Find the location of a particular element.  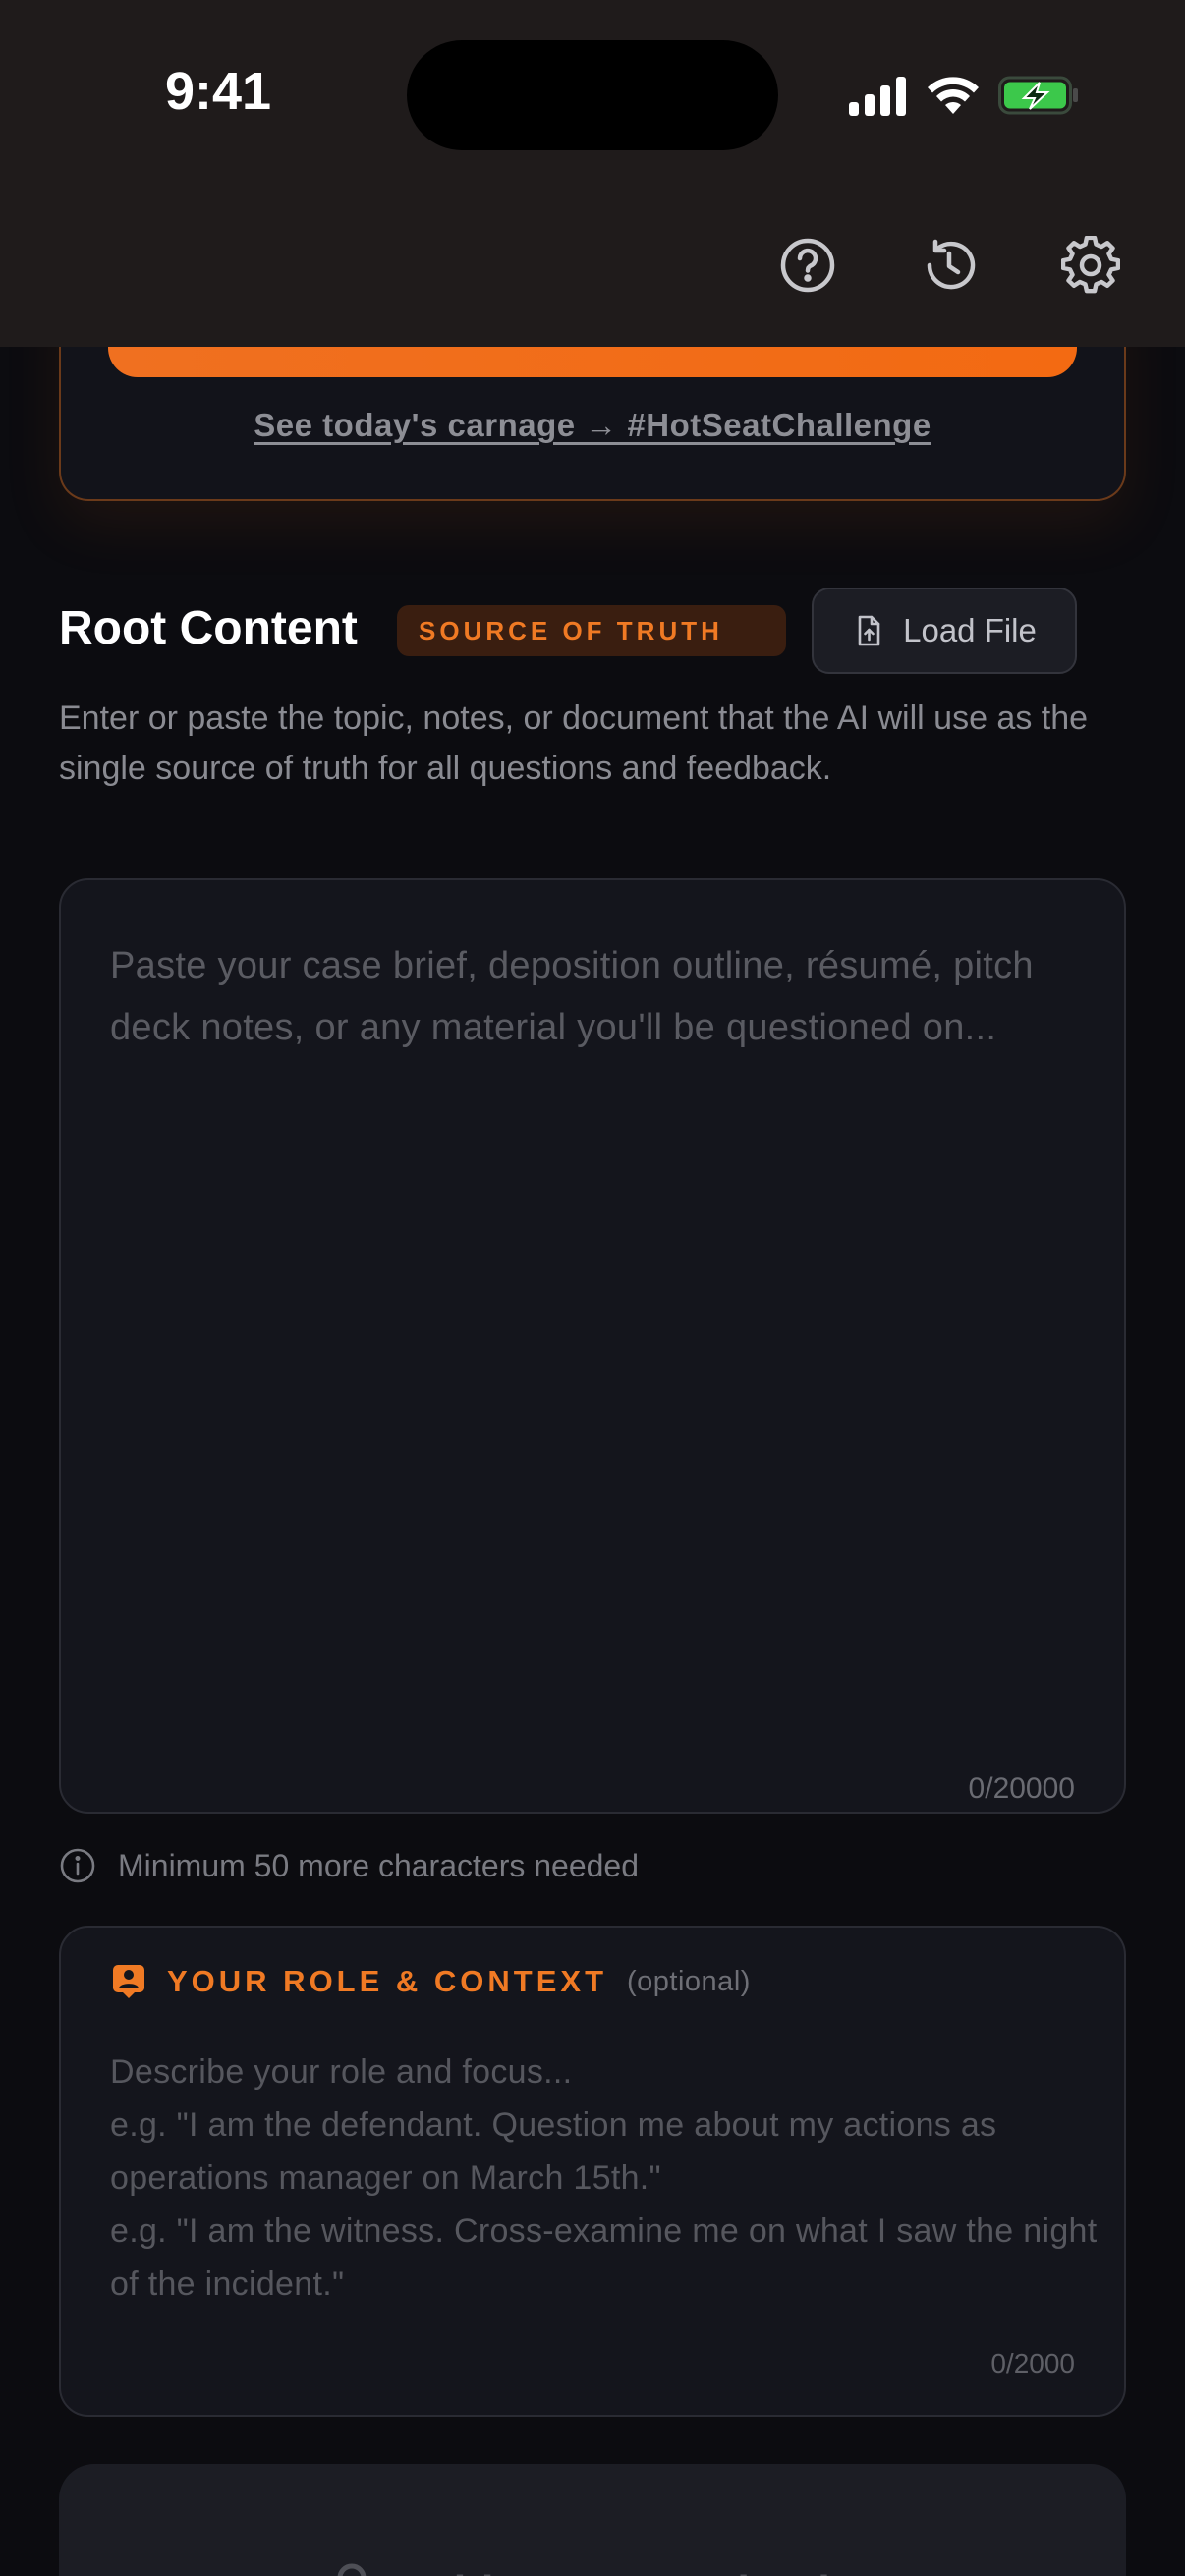

source-of-truth-badge: SOURCE OF TRUTH is located at coordinates (592, 630).